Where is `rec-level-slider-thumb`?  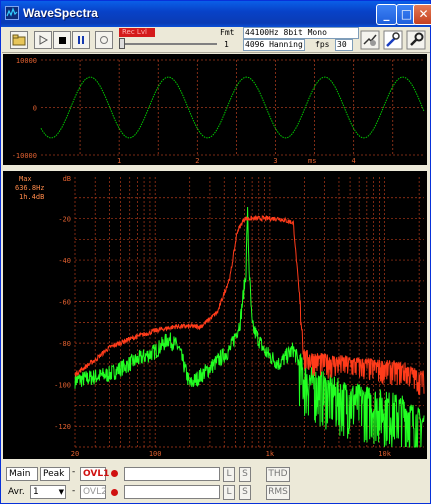 rec-level-slider-thumb is located at coordinates (122, 43).